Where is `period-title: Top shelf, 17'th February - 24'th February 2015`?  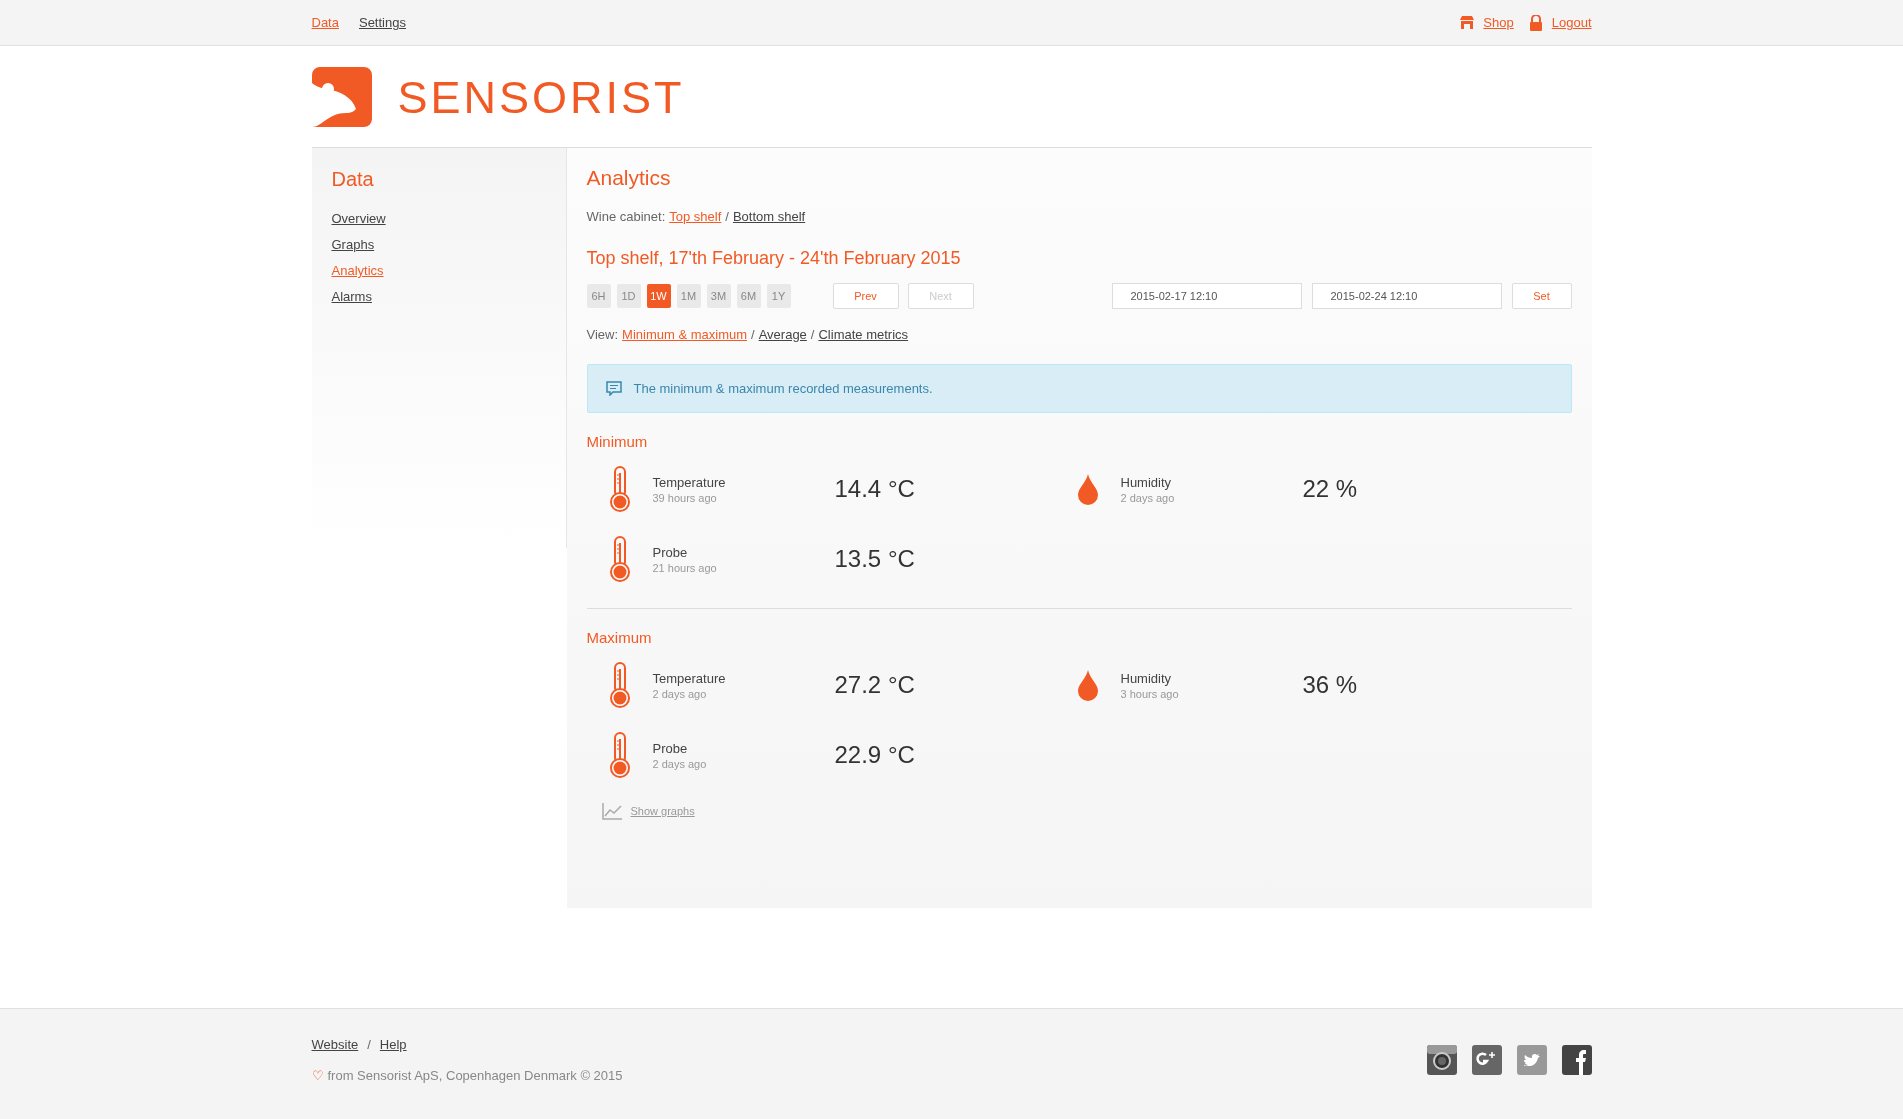
period-title: Top shelf, 17'th February - 24'th February 2015 is located at coordinates (774, 258).